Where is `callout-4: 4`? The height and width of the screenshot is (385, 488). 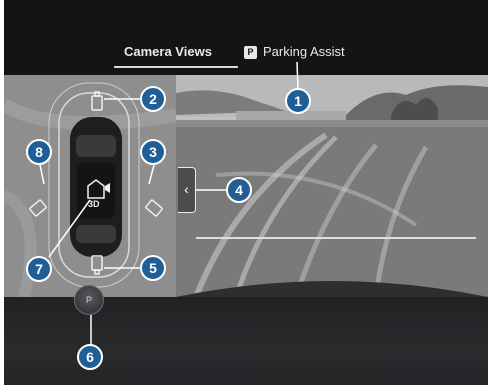 callout-4: 4 is located at coordinates (239, 190).